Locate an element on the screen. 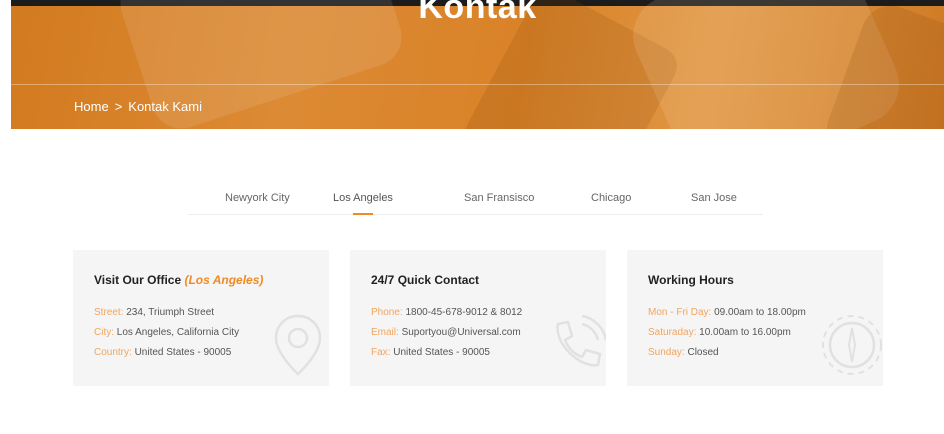 This screenshot has height=434, width=944. breadcrumb-current: Kontak Kami is located at coordinates (165, 106).